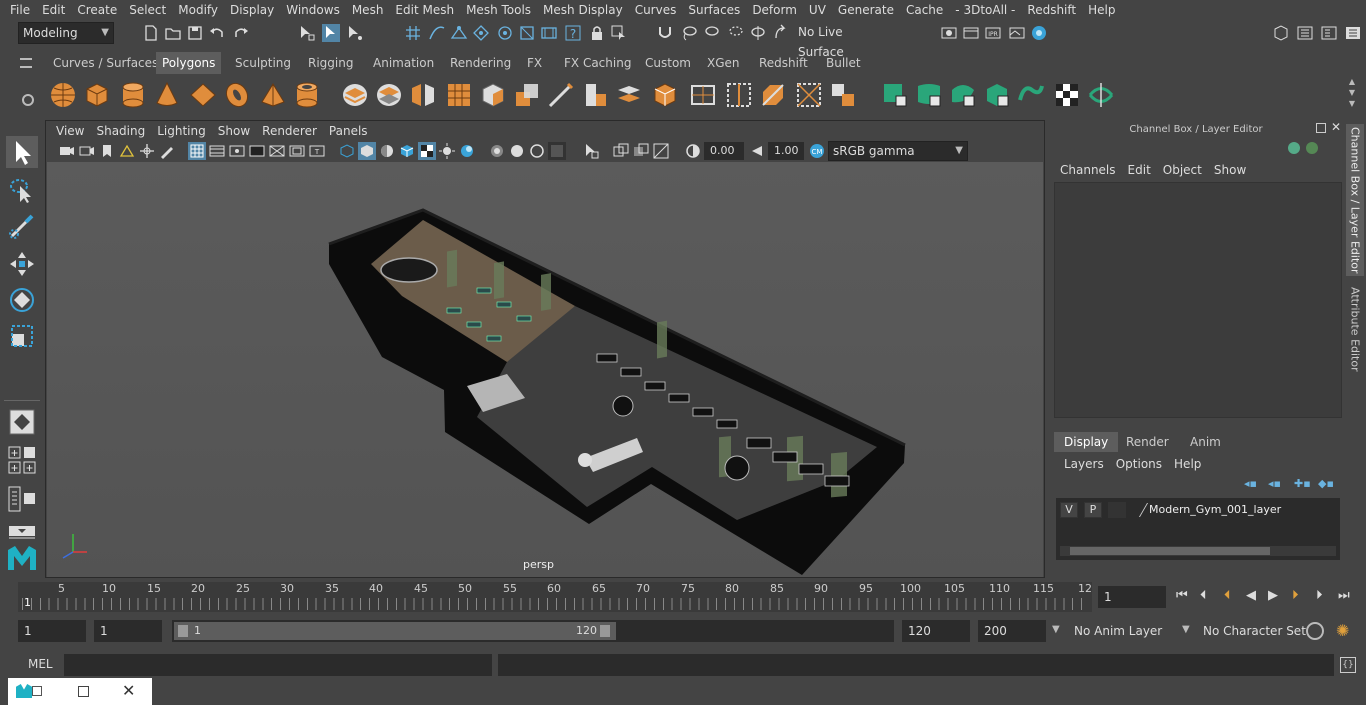 The width and height of the screenshot is (1366, 705). Describe the element at coordinates (1250, 483) in the screenshot. I see `move-layer-up-icon: ◂▪` at that location.